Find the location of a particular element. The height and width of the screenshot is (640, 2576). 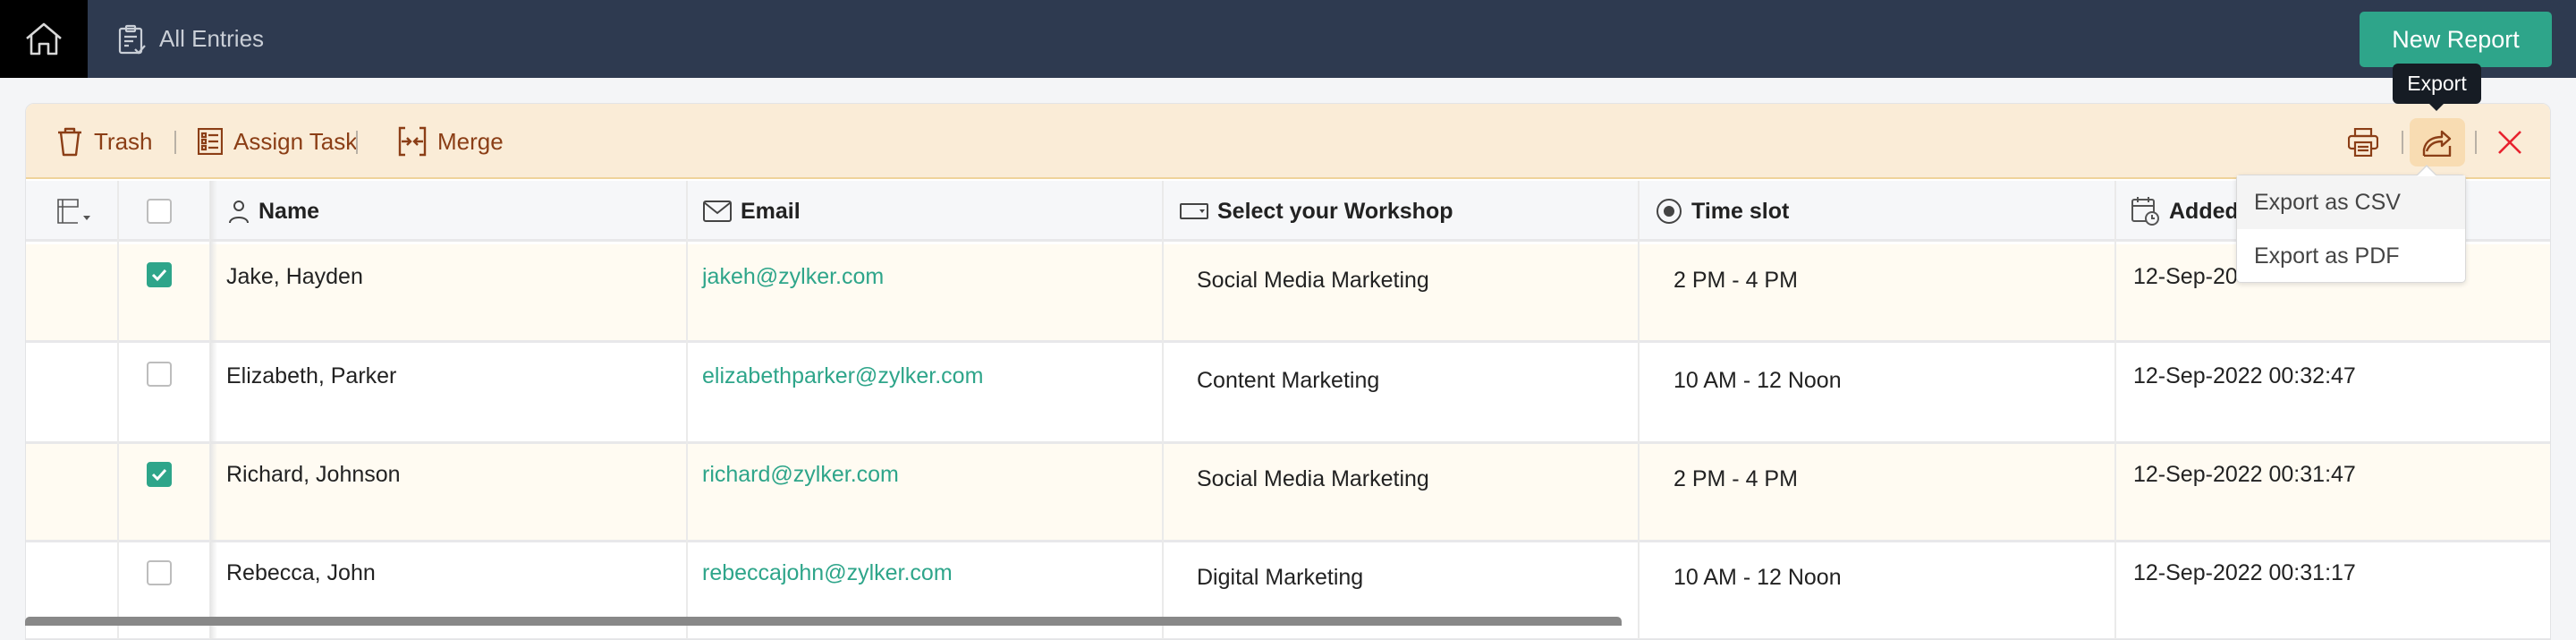

trash-label: Trash is located at coordinates (123, 141).